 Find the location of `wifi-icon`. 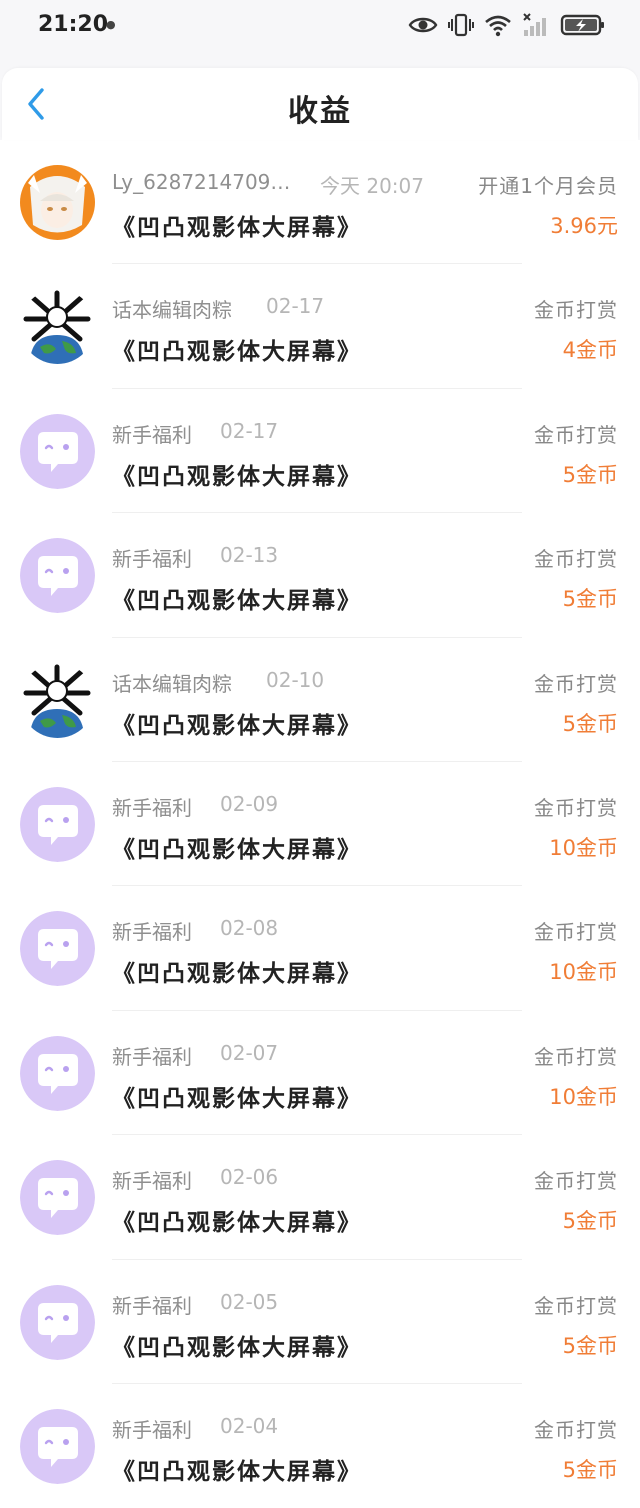

wifi-icon is located at coordinates (498, 26).